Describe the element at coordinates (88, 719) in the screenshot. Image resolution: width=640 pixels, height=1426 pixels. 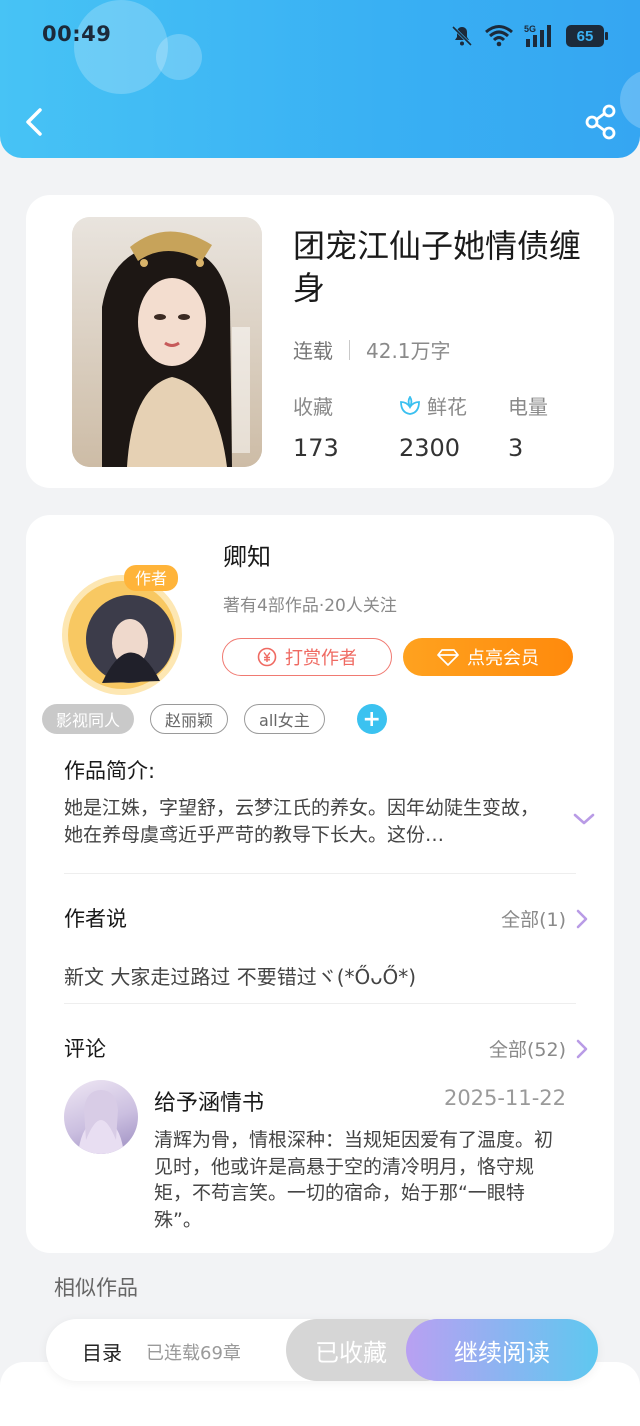
I see `tag-item: 影视同人` at that location.